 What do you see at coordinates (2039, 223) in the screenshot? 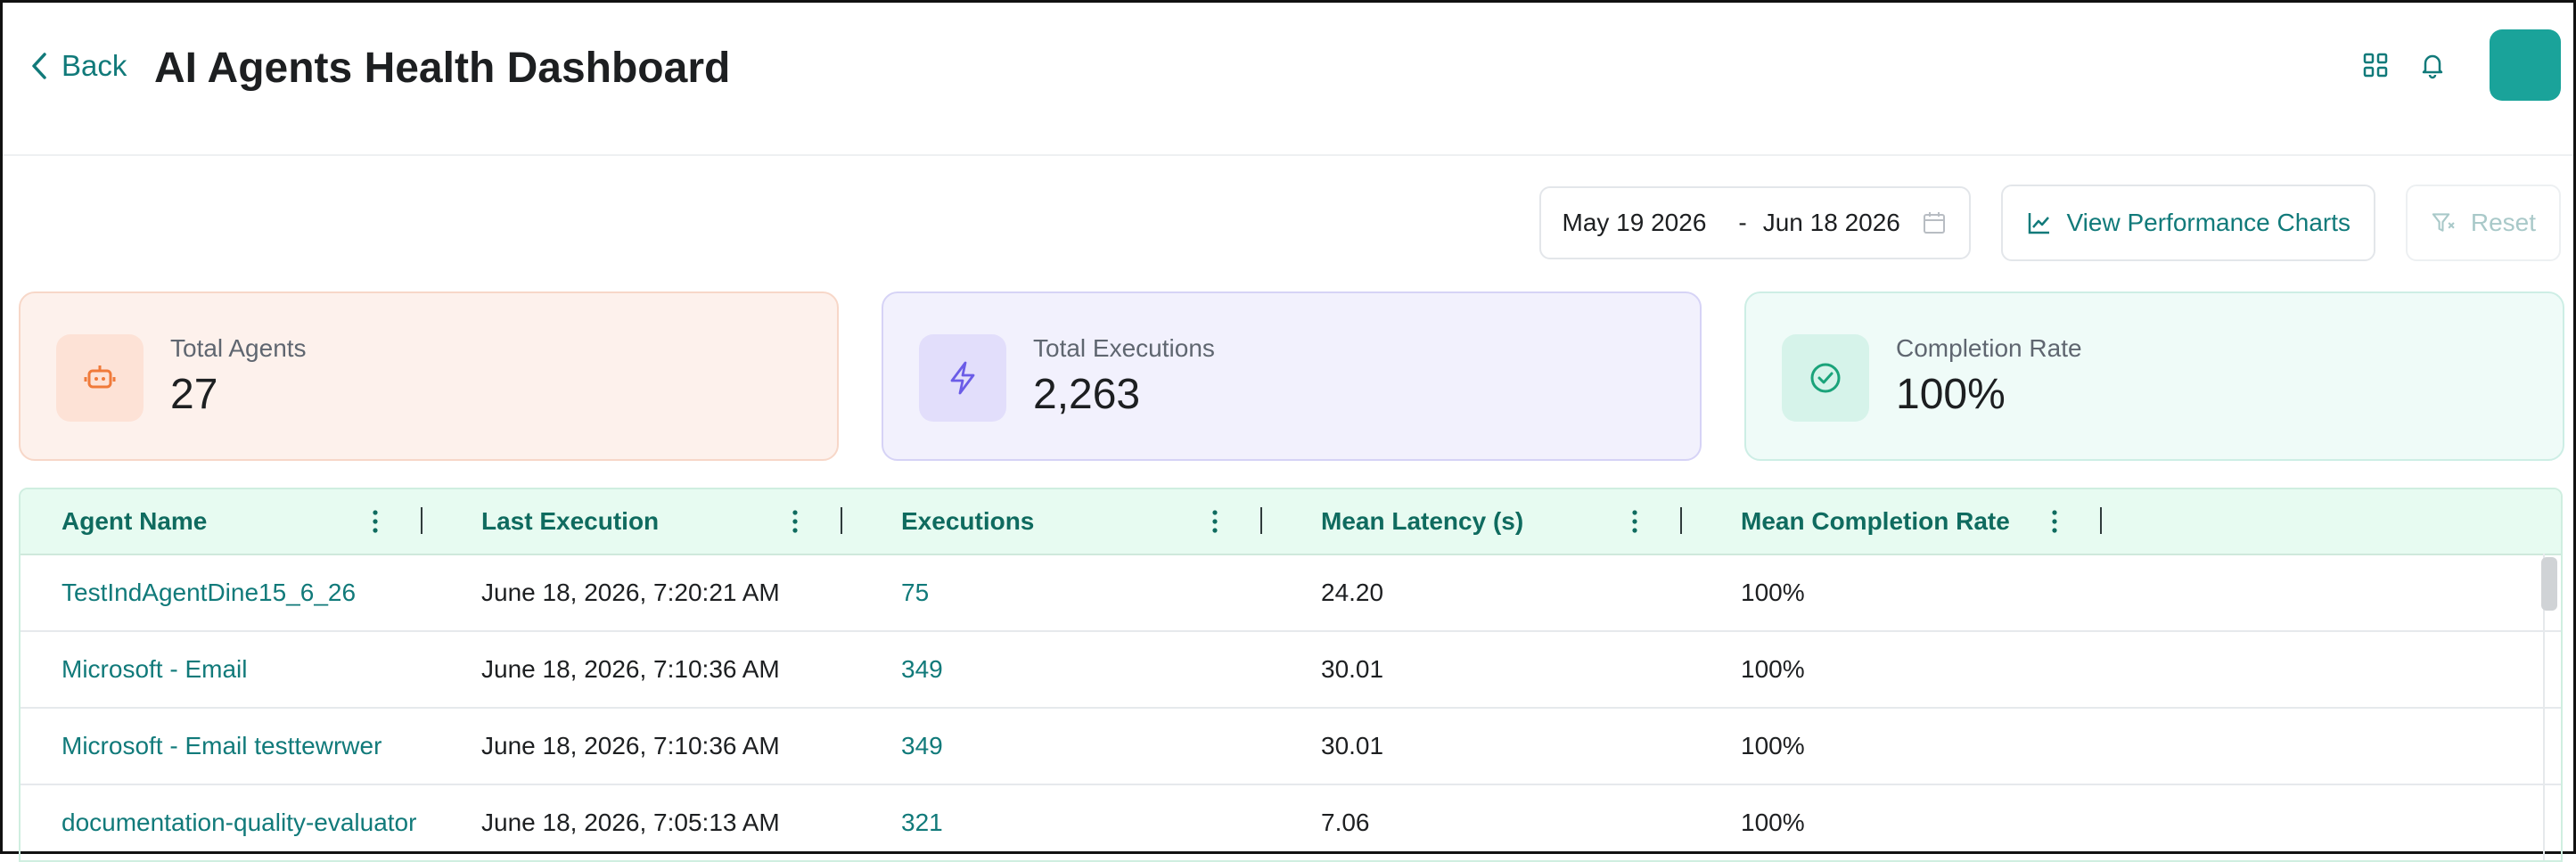
I see `line-chart-icon` at bounding box center [2039, 223].